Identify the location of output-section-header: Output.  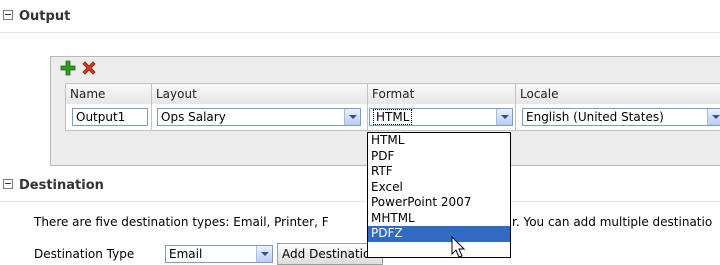
(36, 16).